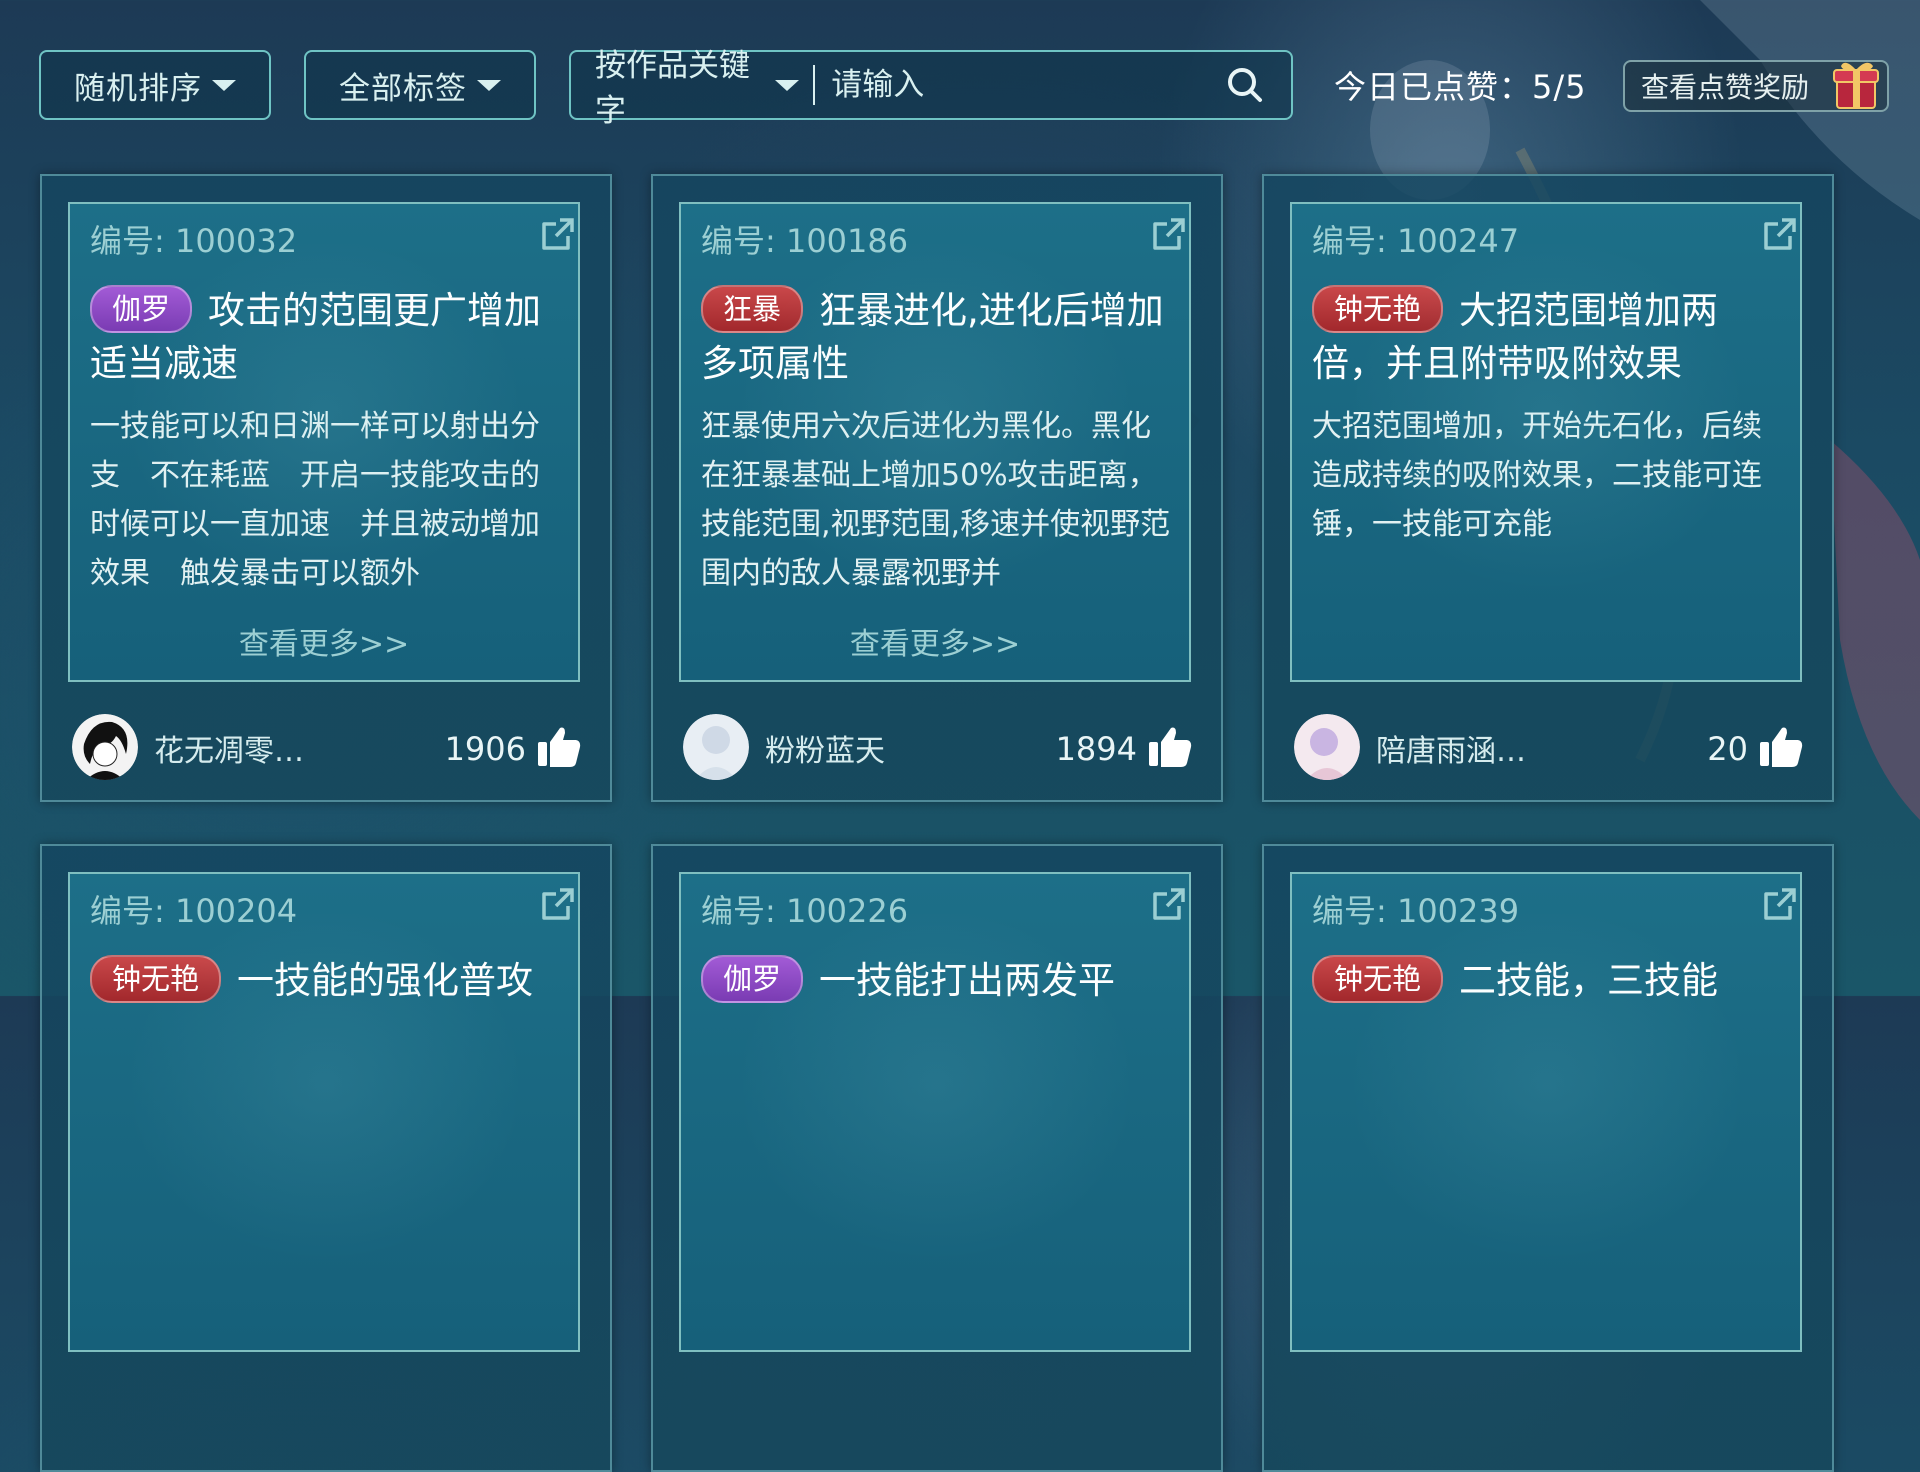  What do you see at coordinates (194, 911) in the screenshot?
I see `work-number: 编号: 100204` at bounding box center [194, 911].